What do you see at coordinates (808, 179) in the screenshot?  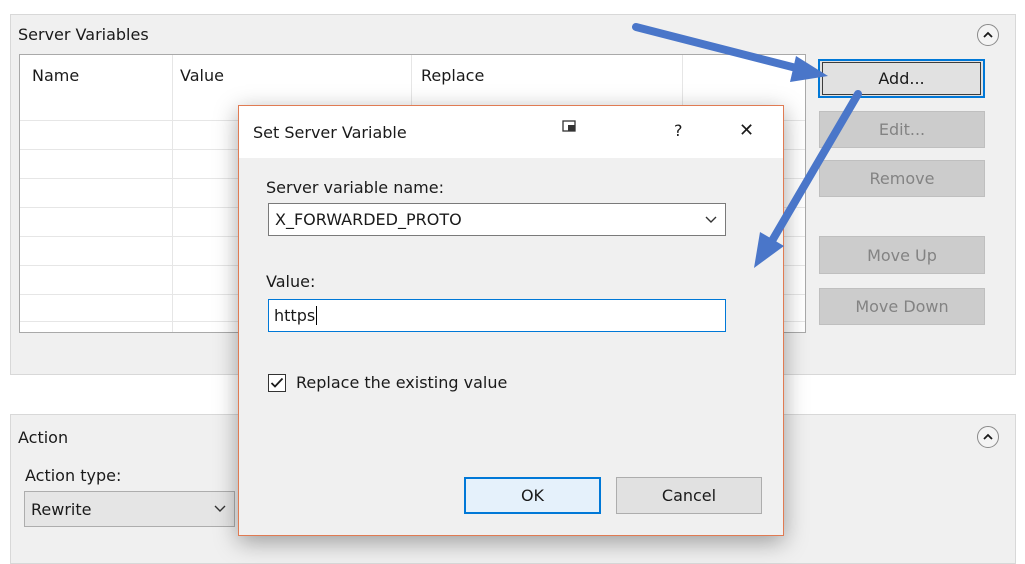 I see `annotation-arrow-to-dialog` at bounding box center [808, 179].